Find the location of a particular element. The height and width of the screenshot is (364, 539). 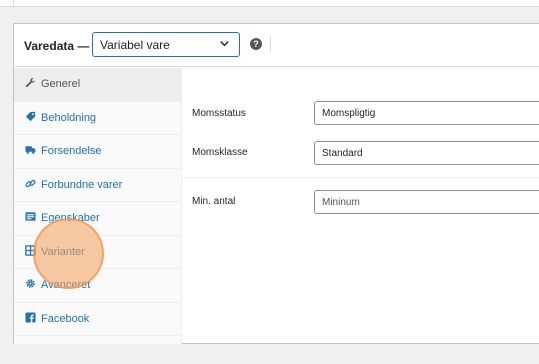

gear-icon is located at coordinates (30, 283).